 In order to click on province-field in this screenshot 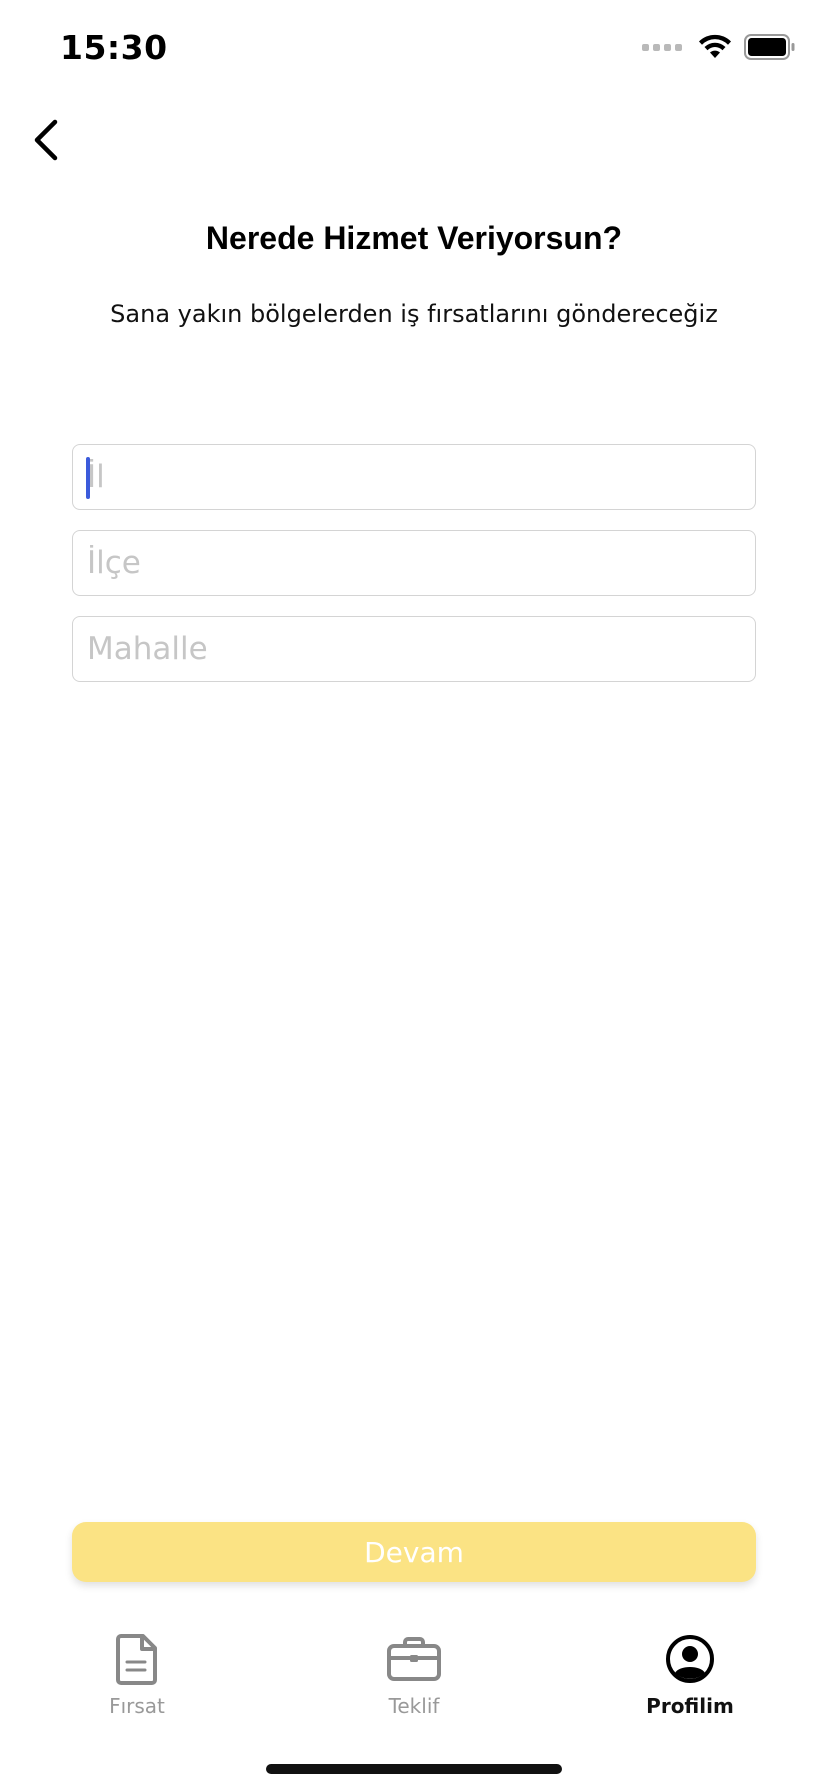, I will do `click(414, 477)`.